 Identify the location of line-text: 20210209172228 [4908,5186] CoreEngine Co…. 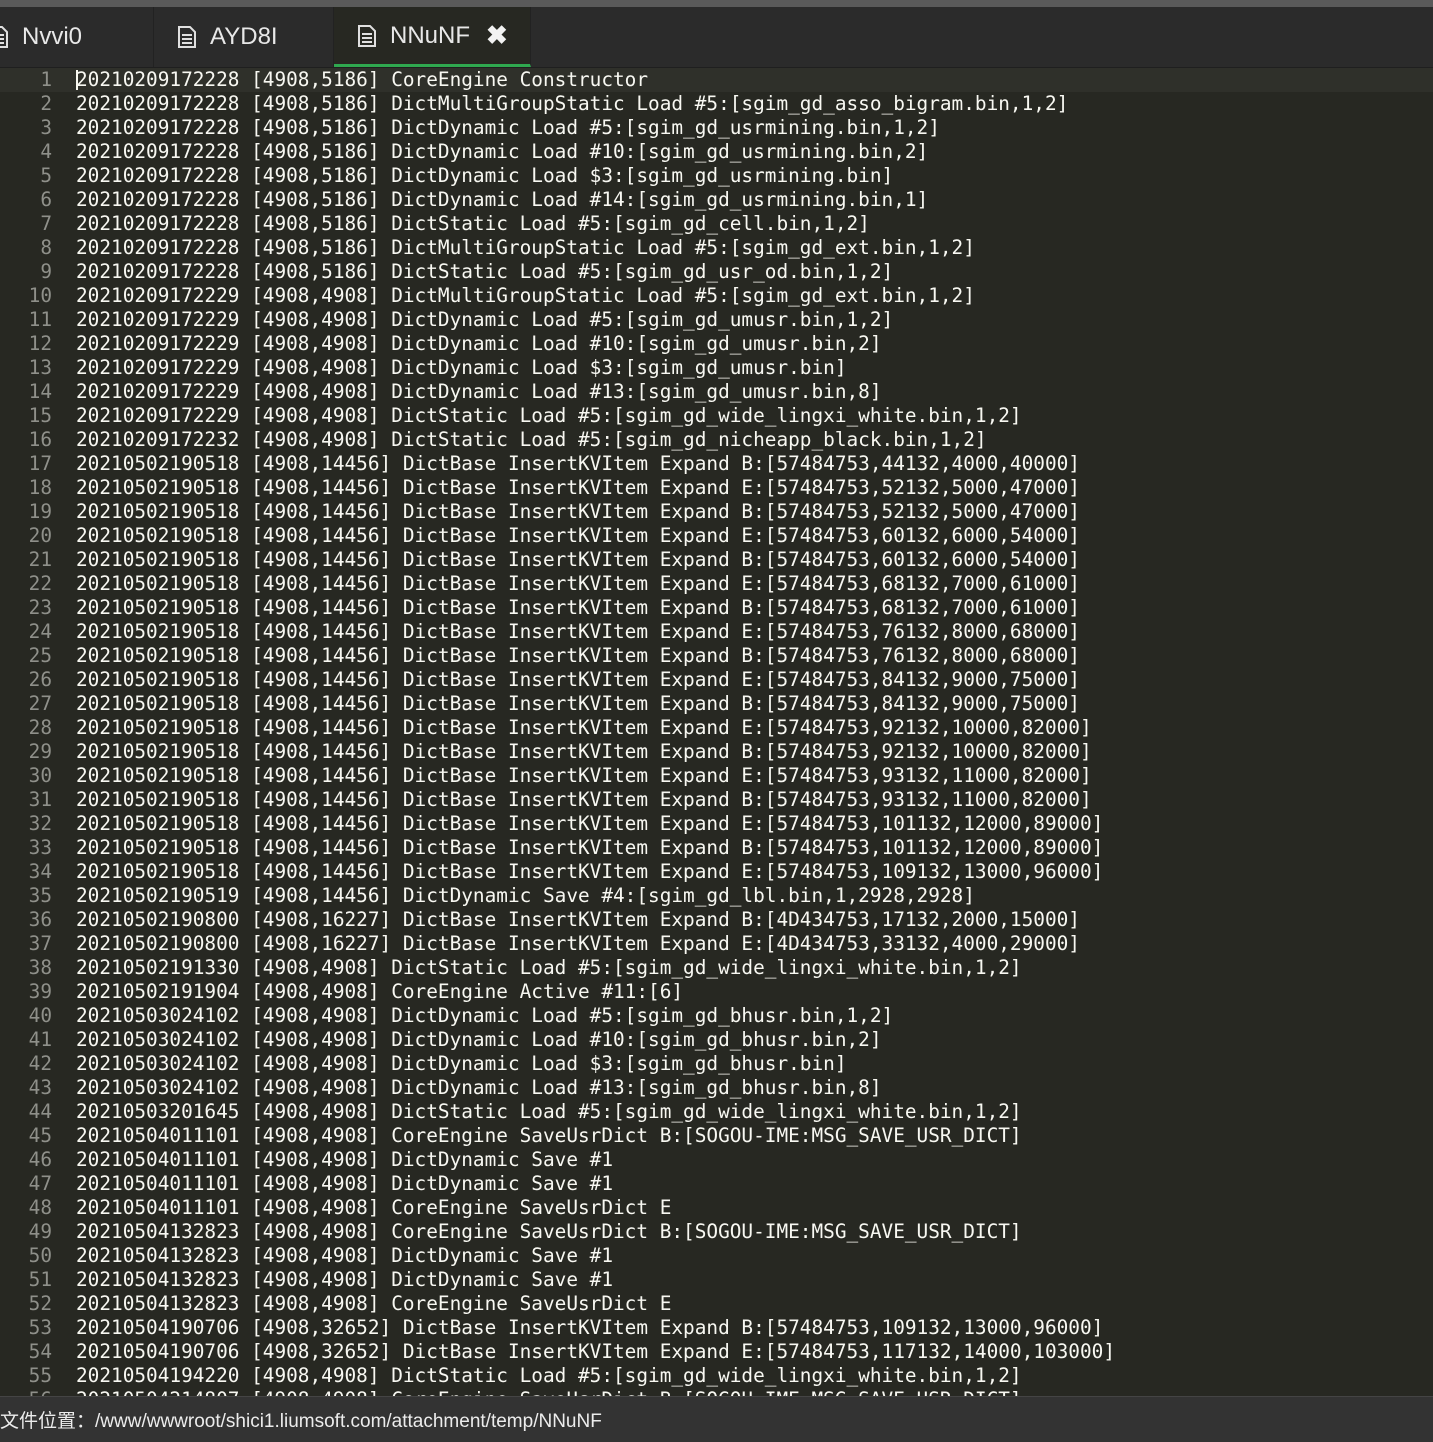
(362, 79).